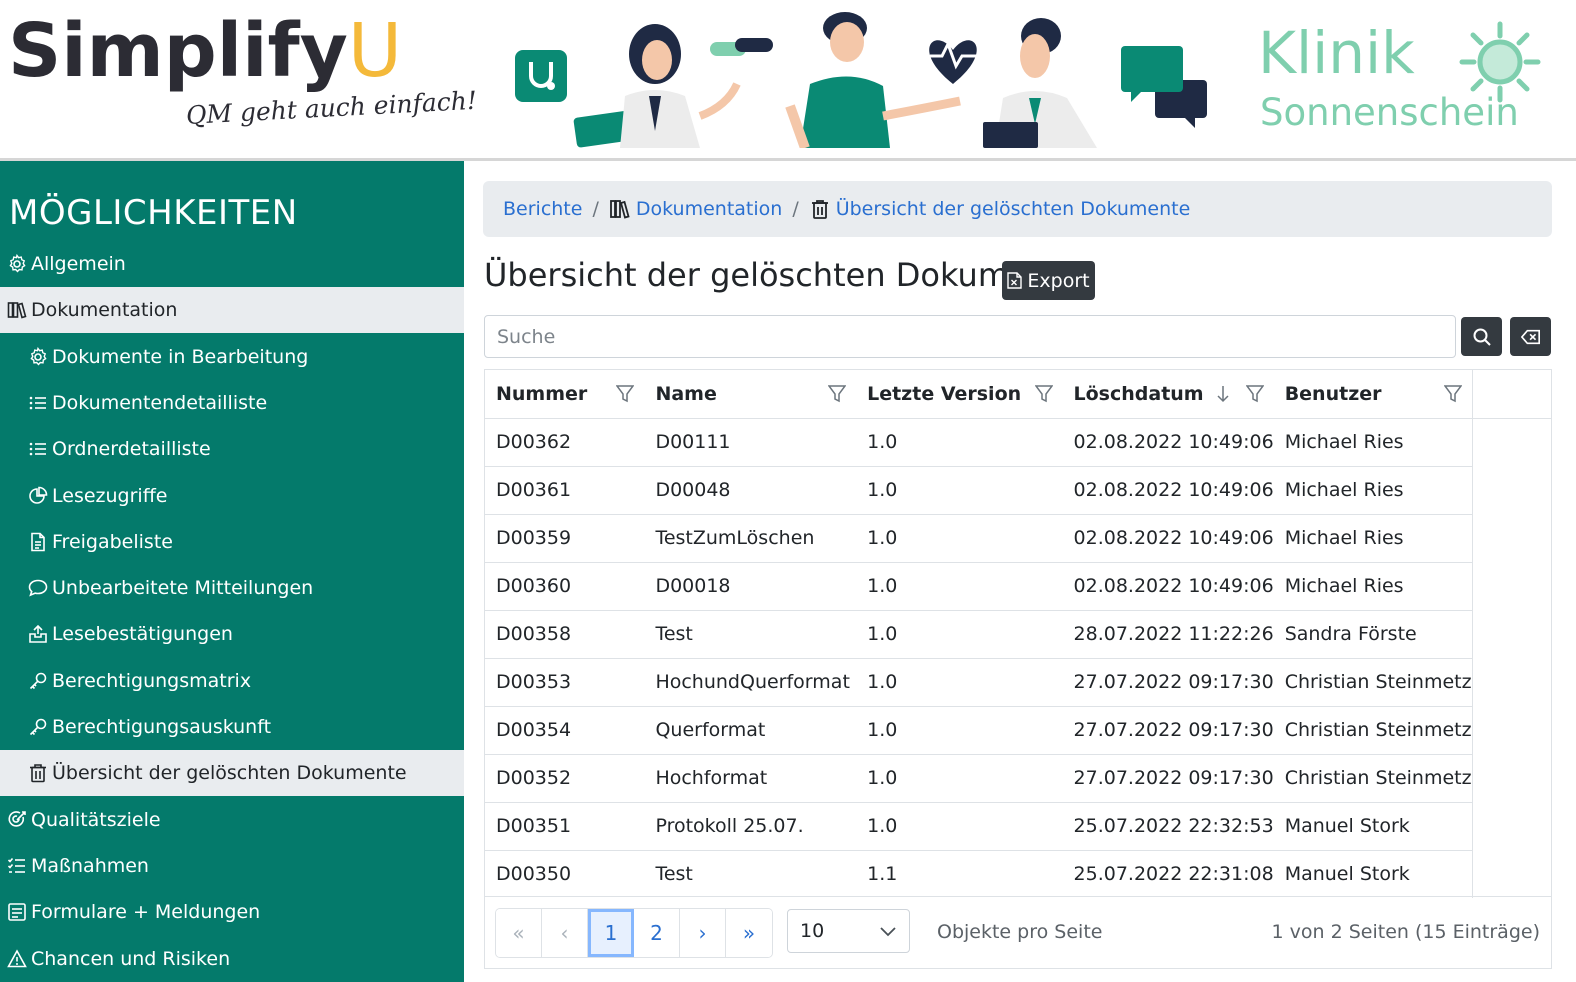  What do you see at coordinates (657, 933) in the screenshot?
I see `page-2-button: 2` at bounding box center [657, 933].